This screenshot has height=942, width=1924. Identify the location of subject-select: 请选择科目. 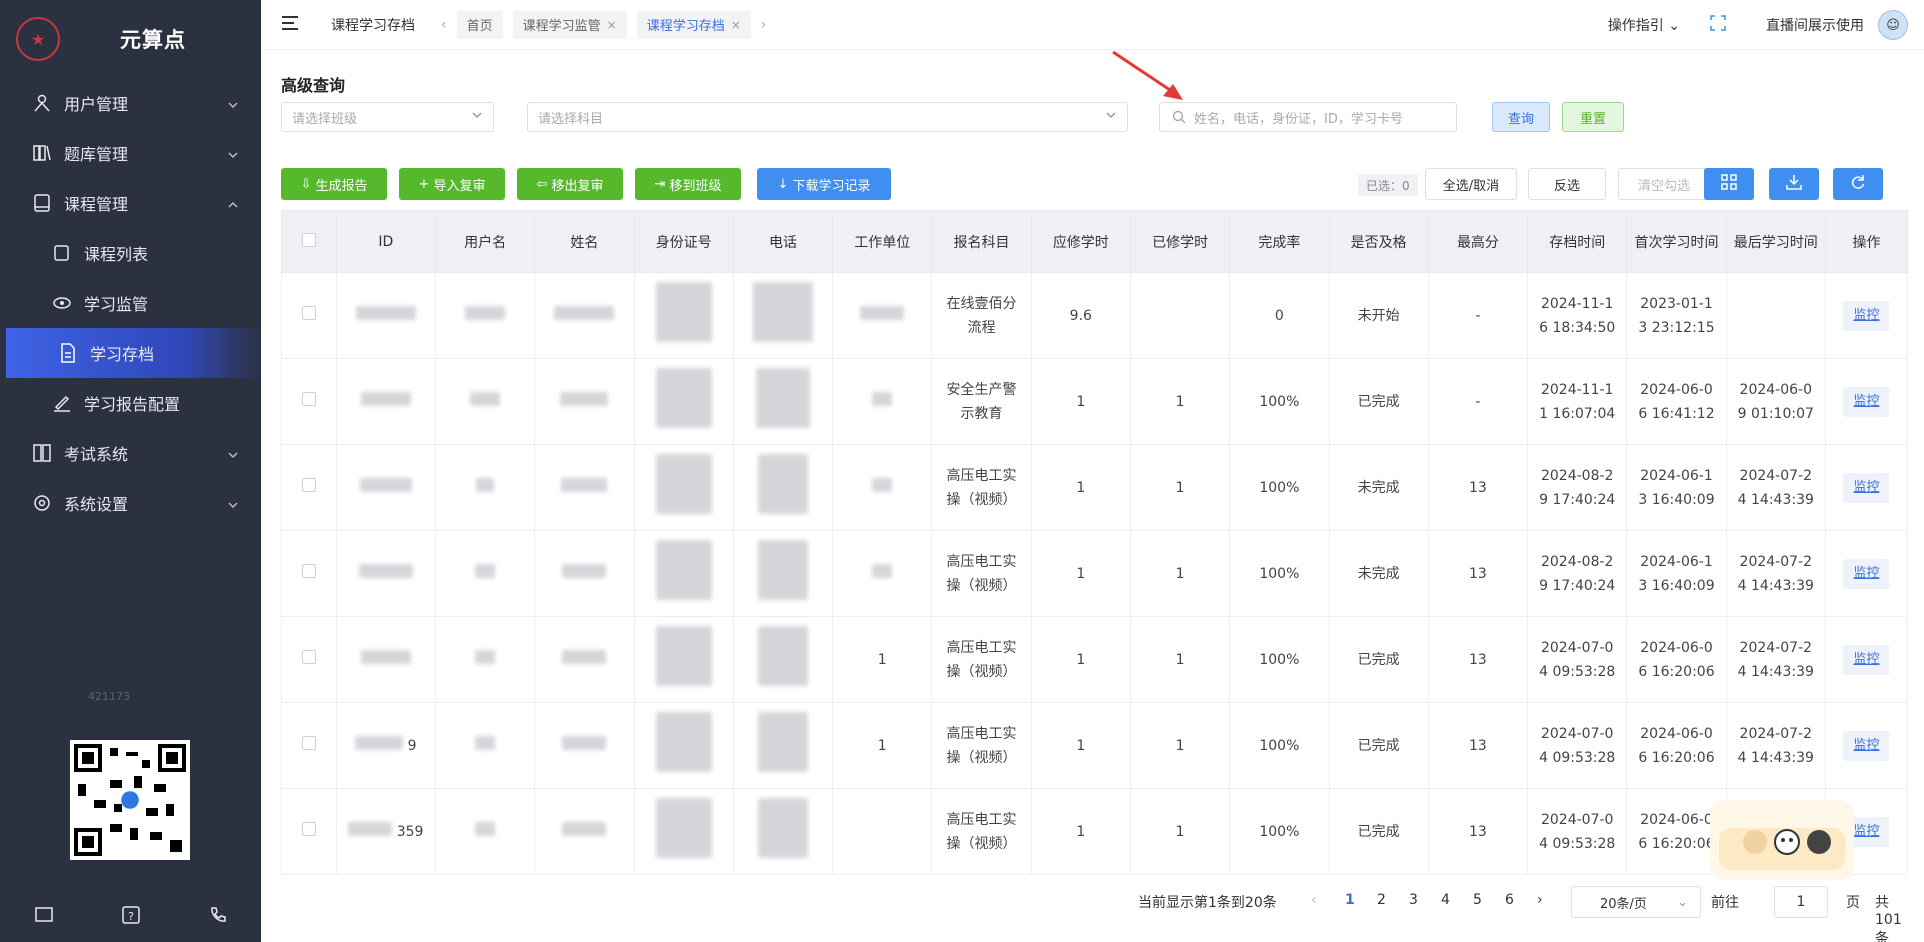
(827, 117).